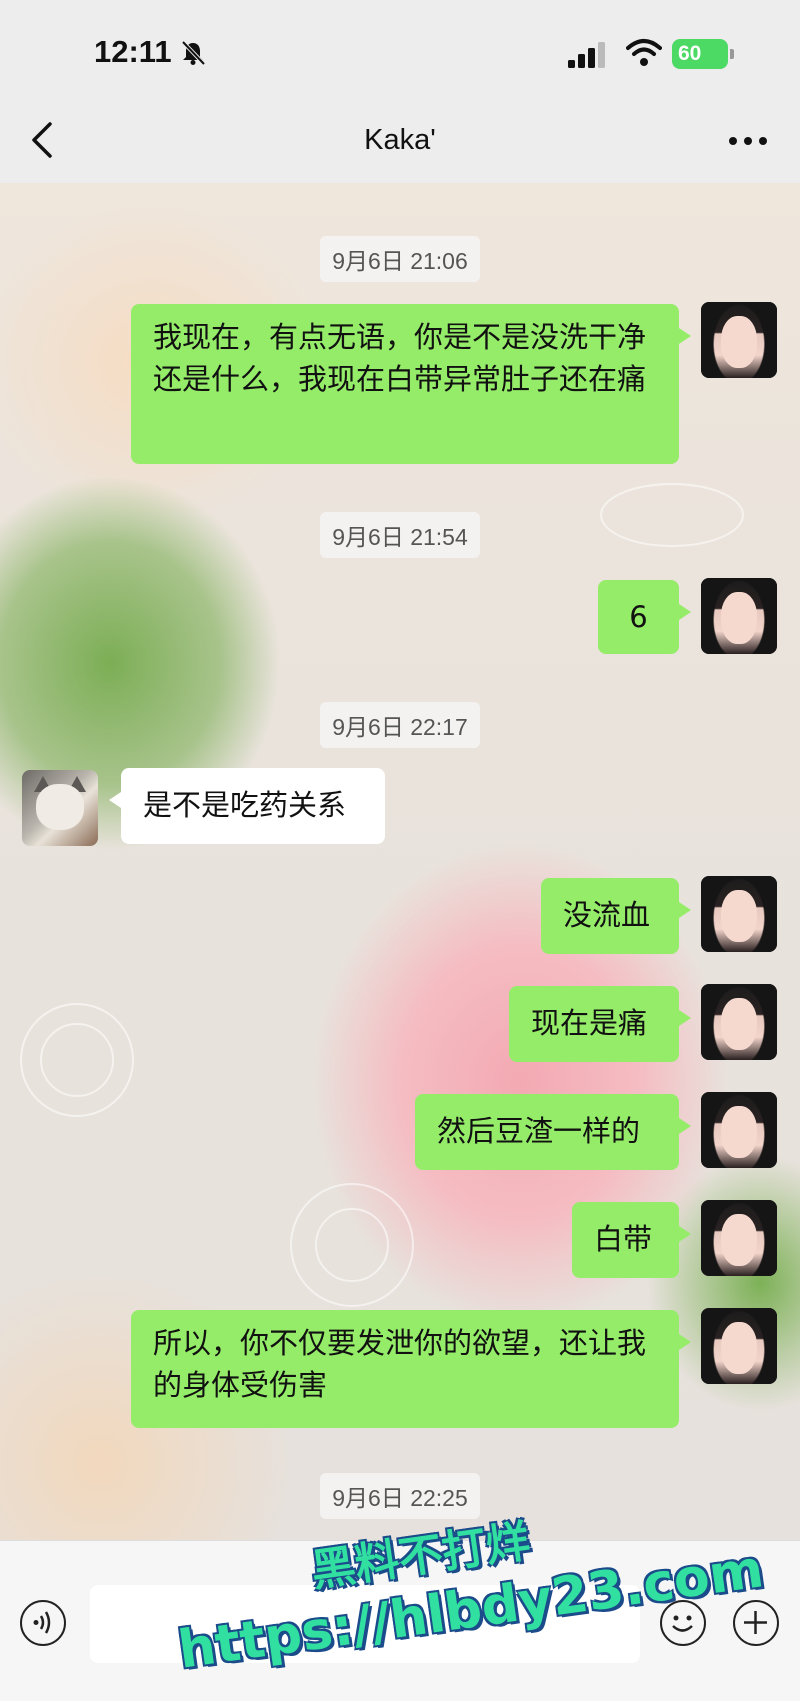  Describe the element at coordinates (644, 617) in the screenshot. I see `message-bubble: 6` at that location.